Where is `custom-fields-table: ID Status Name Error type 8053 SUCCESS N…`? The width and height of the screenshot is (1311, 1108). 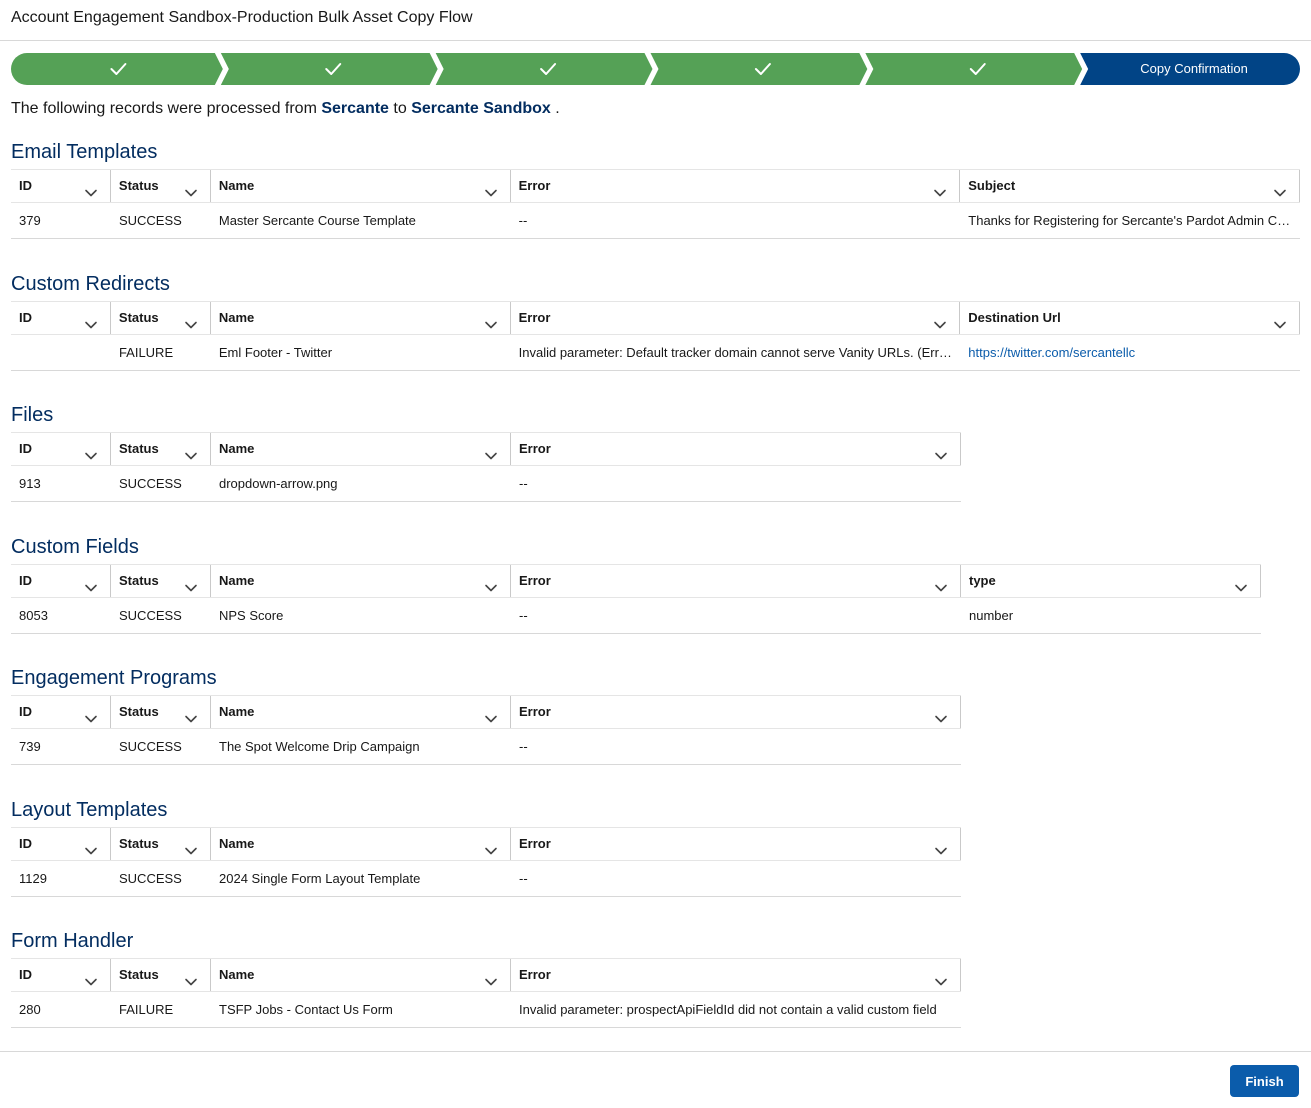 custom-fields-table: ID Status Name Error type 8053 SUCCESS N… is located at coordinates (636, 599).